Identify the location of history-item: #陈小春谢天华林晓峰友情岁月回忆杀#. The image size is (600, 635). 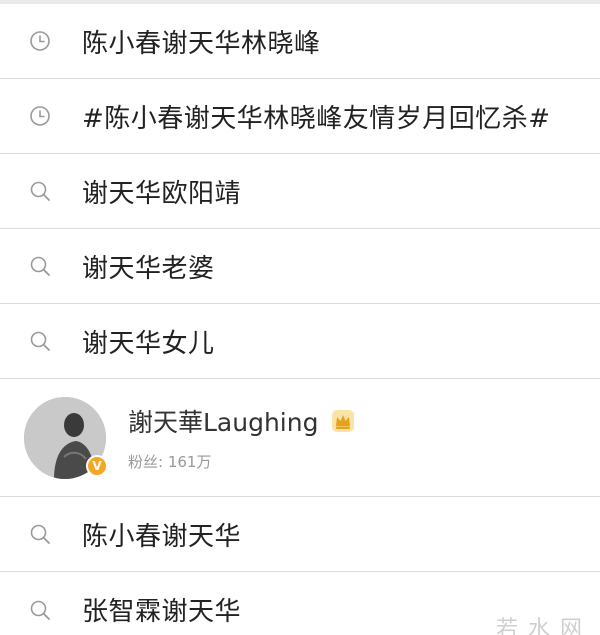
(300, 116).